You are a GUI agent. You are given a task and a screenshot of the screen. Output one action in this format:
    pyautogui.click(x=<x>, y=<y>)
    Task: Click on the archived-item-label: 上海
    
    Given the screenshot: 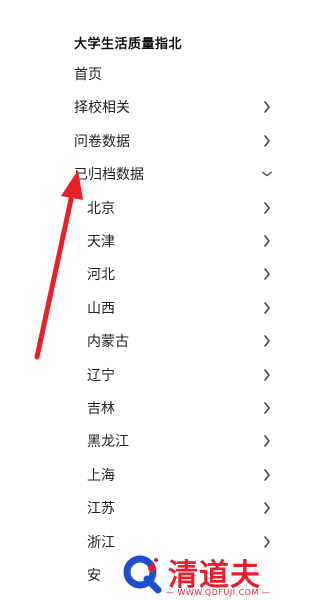 What is the action you would take?
    pyautogui.click(x=101, y=476)
    